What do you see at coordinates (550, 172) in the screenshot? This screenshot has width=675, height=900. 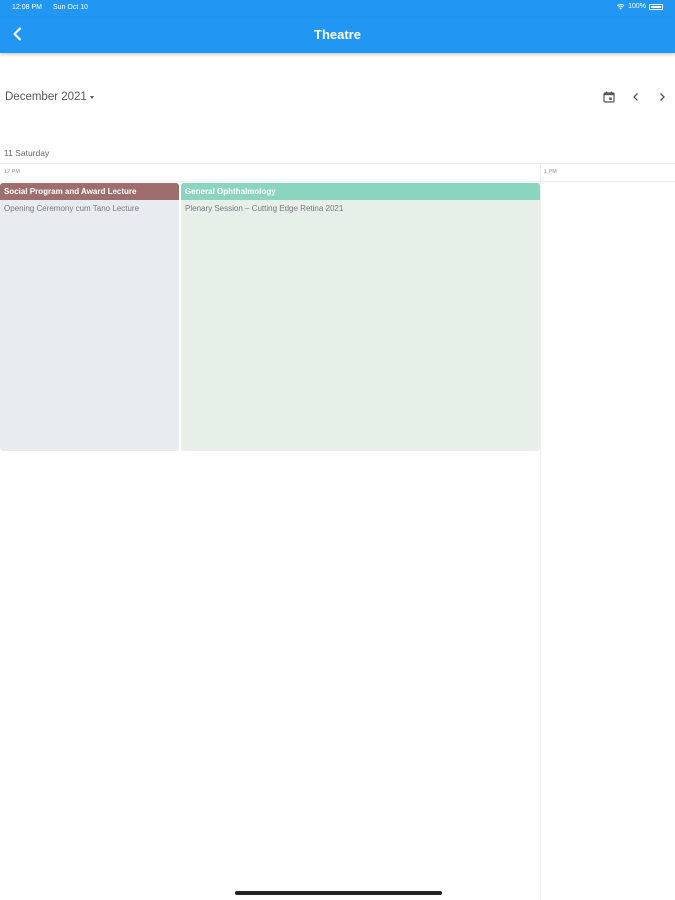 I see `time-tick-1pm: 1 PM` at bounding box center [550, 172].